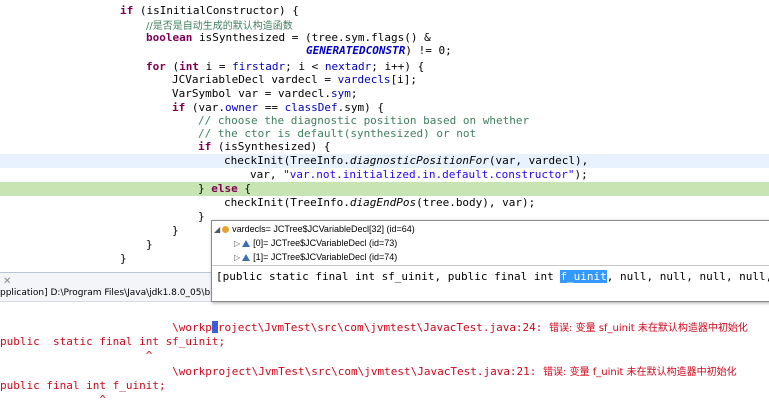 This screenshot has width=769, height=413. Describe the element at coordinates (384, 189) in the screenshot. I see `execution-line-highlight` at that location.